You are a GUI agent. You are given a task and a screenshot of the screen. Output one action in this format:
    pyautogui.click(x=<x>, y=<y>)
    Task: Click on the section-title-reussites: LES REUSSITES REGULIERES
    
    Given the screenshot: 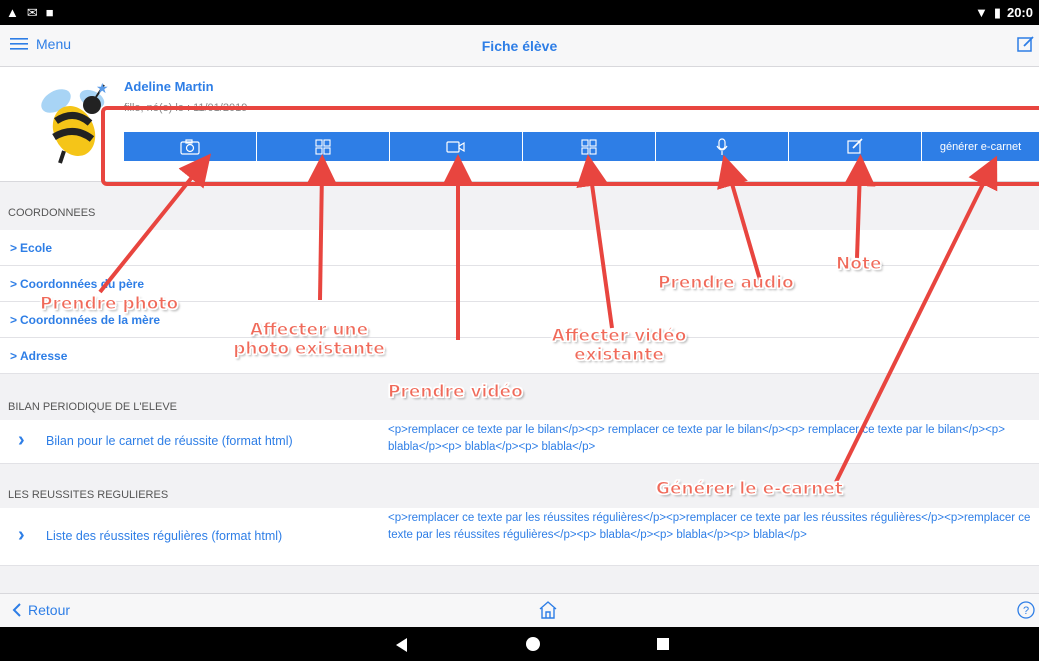 What is the action you would take?
    pyautogui.click(x=519, y=486)
    